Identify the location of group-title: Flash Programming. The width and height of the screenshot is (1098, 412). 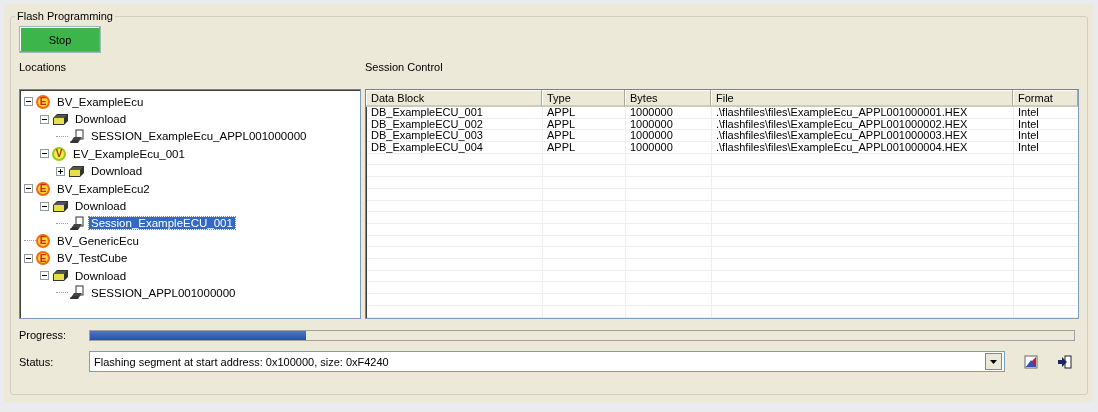
(65, 16).